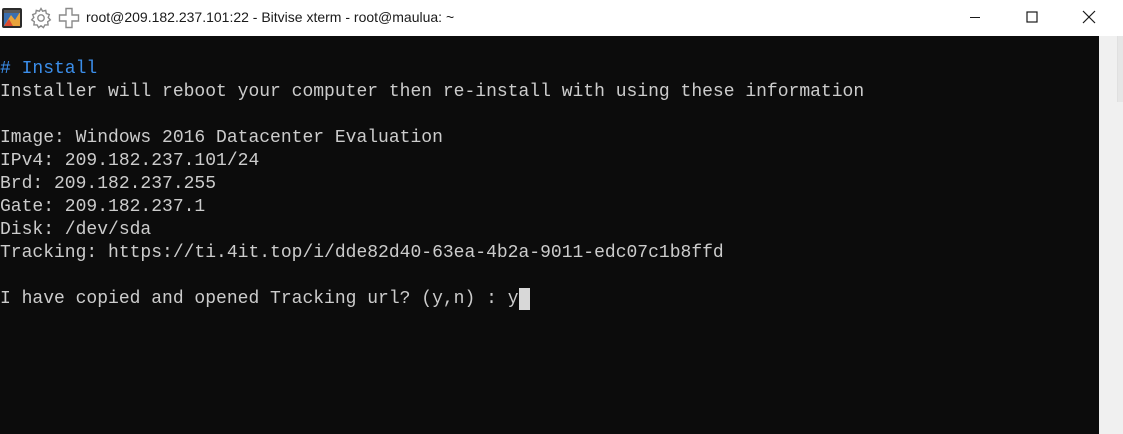 The image size is (1123, 434). I want to click on maximize-icon, so click(1032, 17).